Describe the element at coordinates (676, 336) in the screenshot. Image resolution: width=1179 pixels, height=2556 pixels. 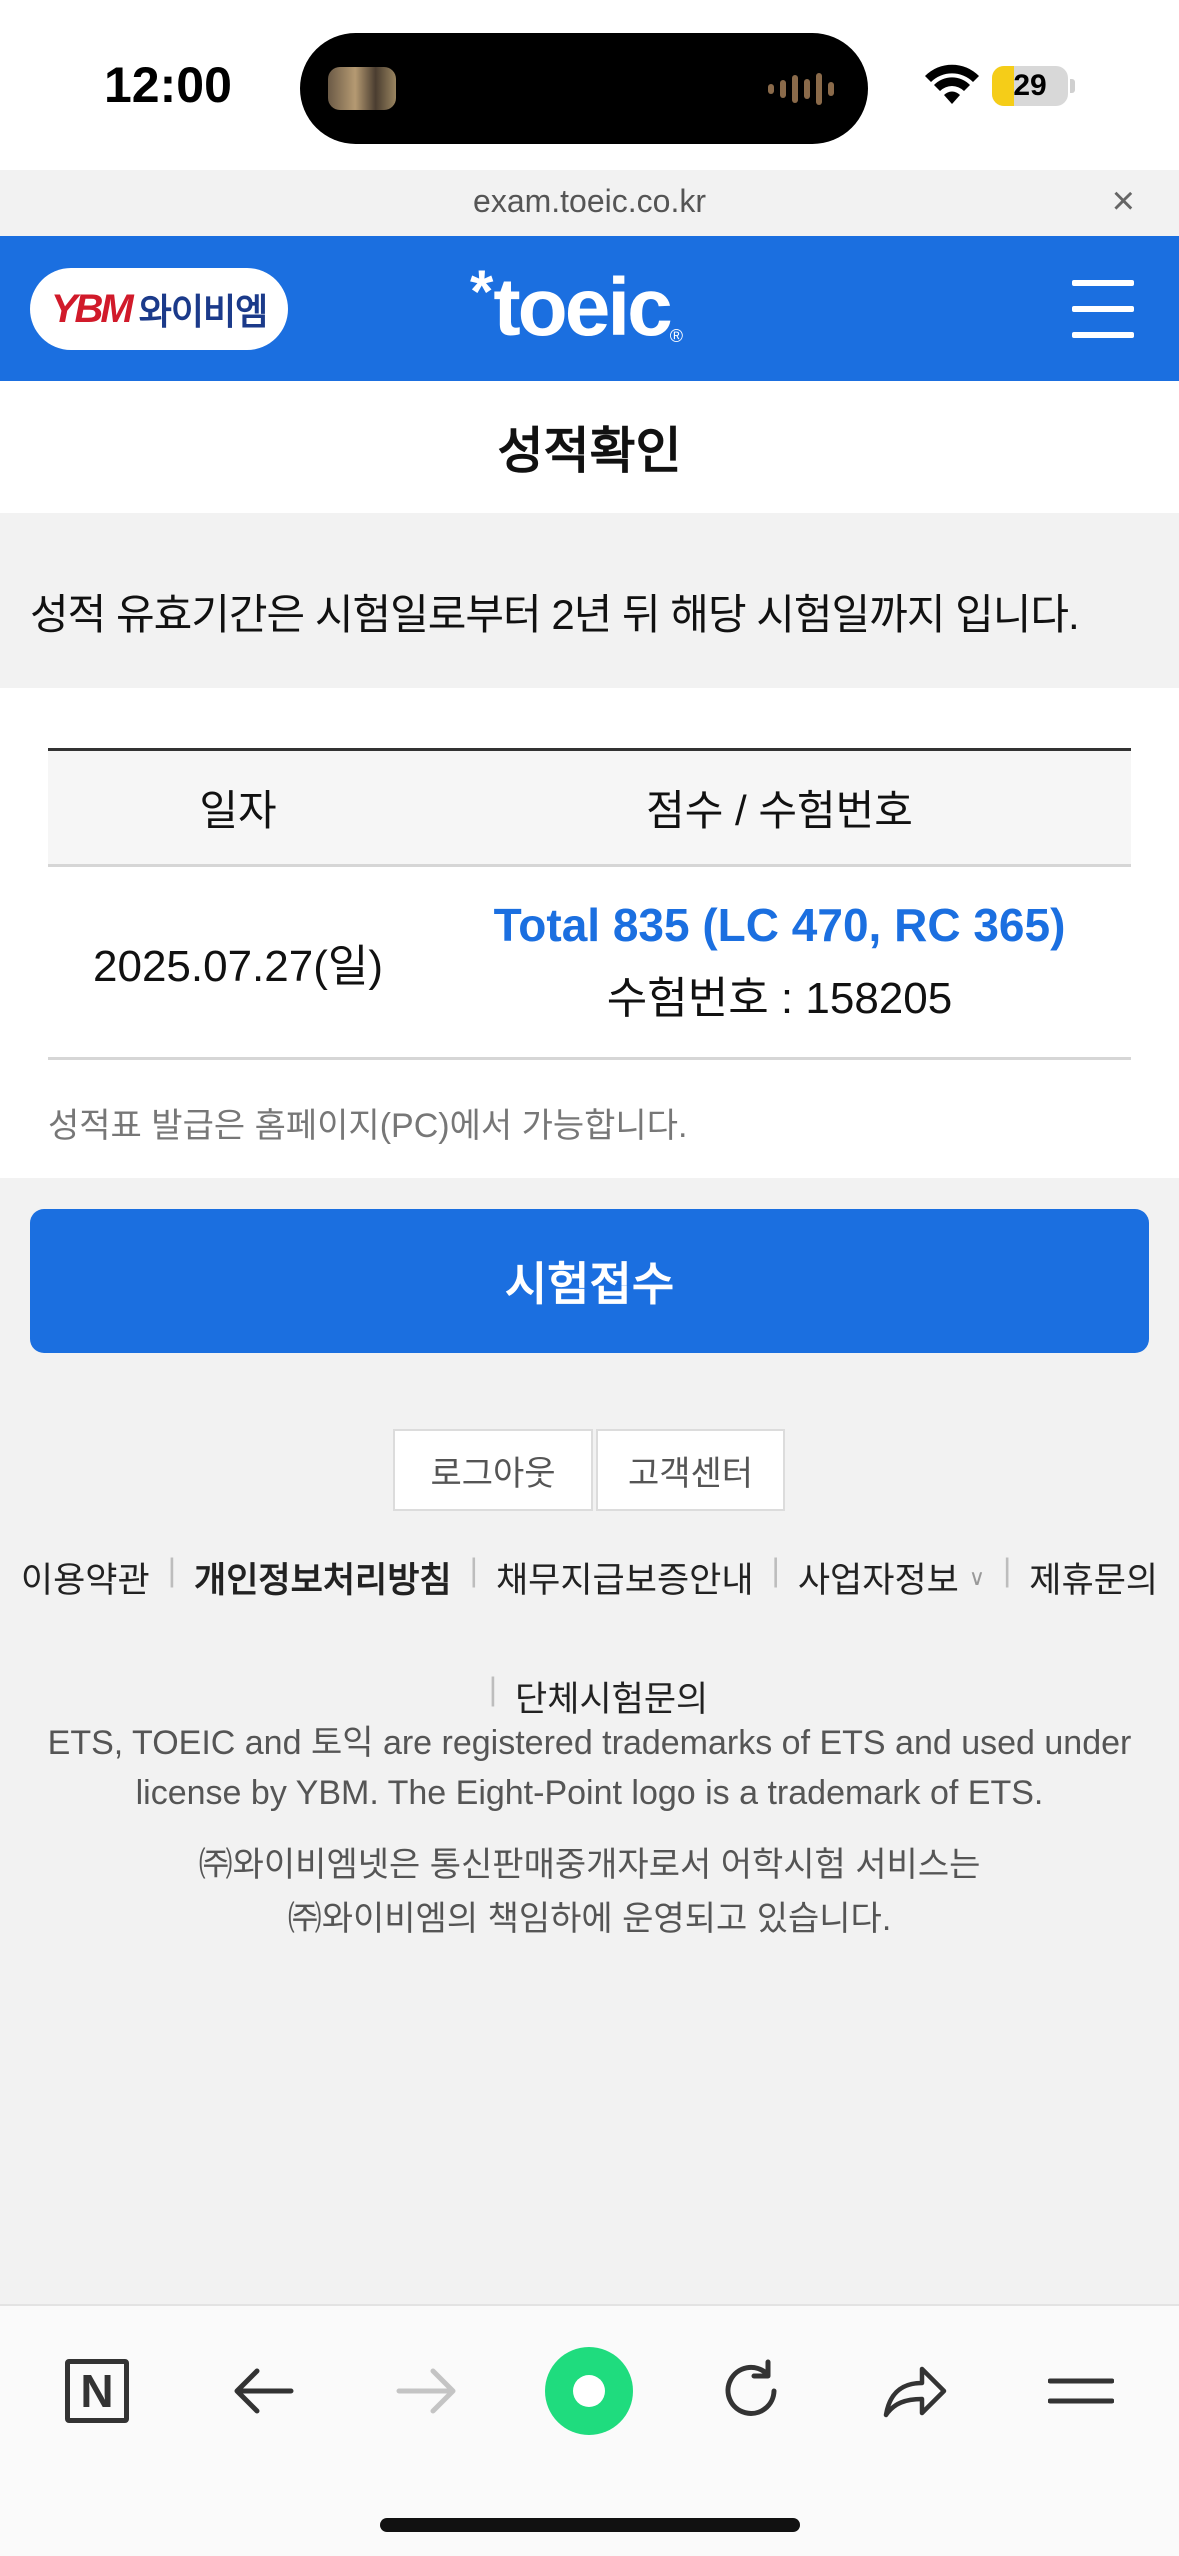
I see `registered-mark: ®` at that location.